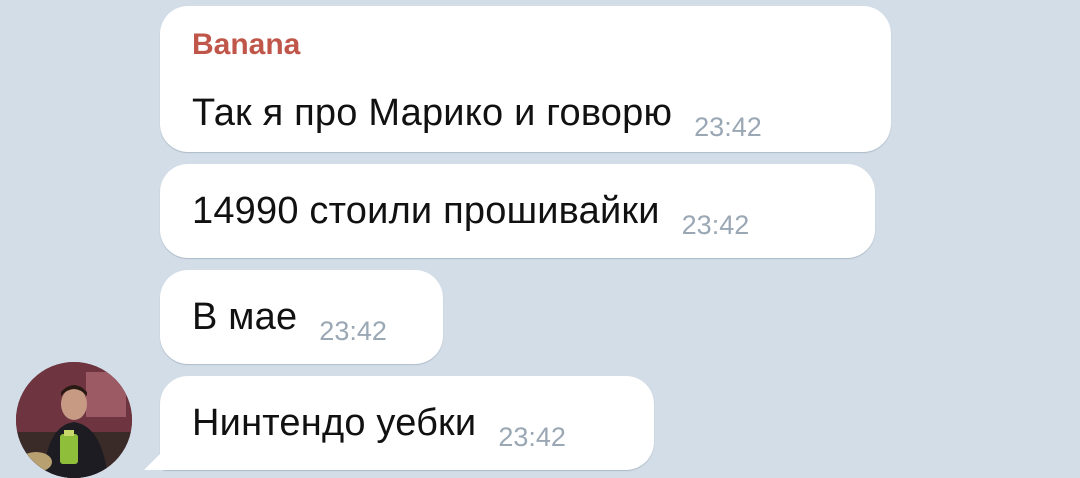 The height and width of the screenshot is (478, 1080). Describe the element at coordinates (432, 113) in the screenshot. I see `message-text: Так я про Марико и говорю` at that location.